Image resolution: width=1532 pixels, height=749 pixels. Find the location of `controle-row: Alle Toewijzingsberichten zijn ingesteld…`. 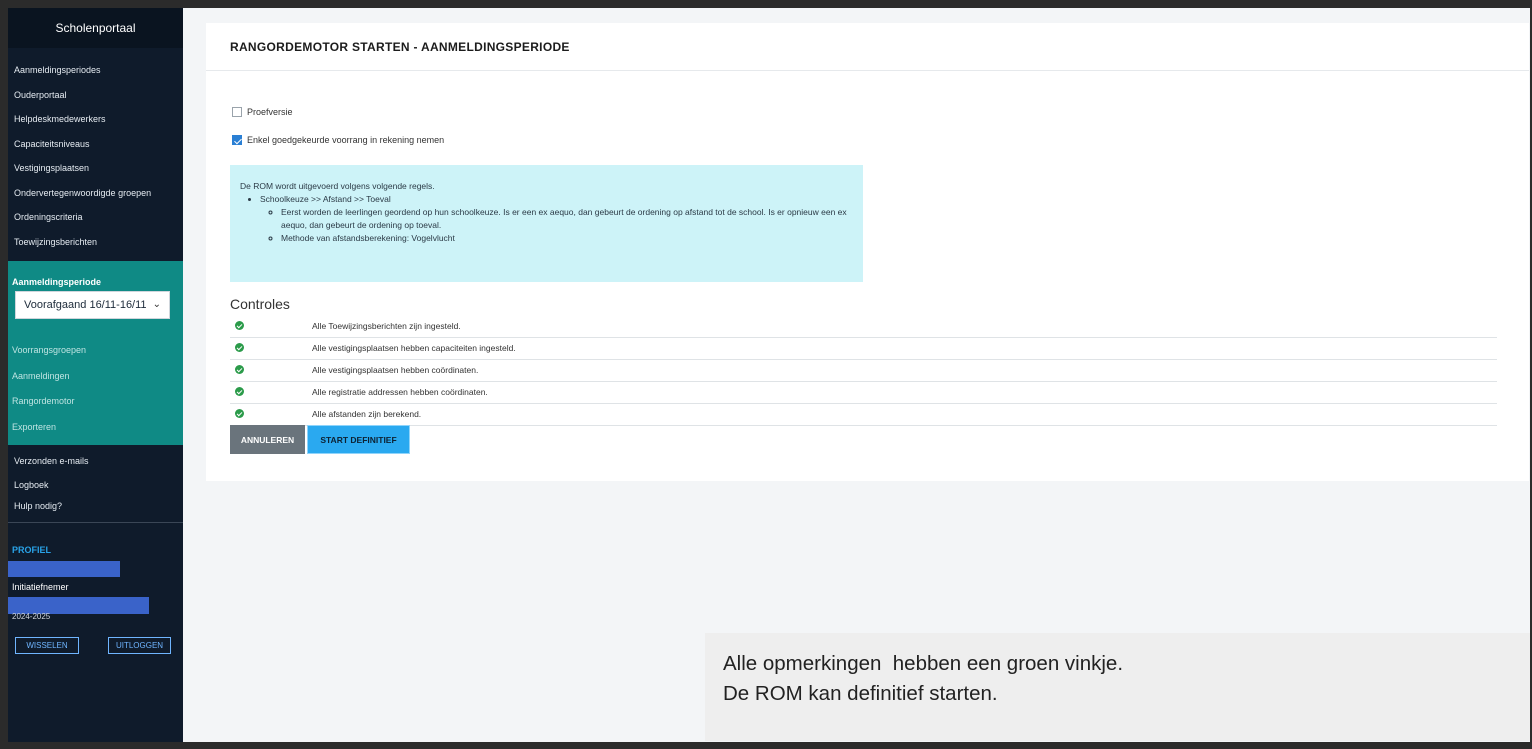

controle-row: Alle Toewijzingsberichten zijn ingesteld… is located at coordinates (863, 327).